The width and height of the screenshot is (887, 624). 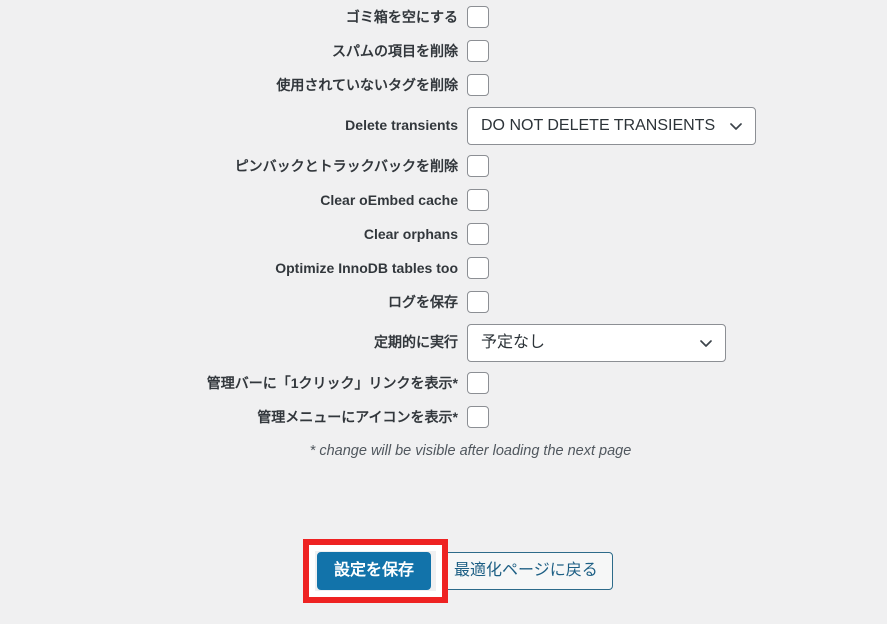 I want to click on setting-row-delete-pingbacks-trackbacks: ピンバックとトラックバックを削除, so click(x=443, y=166).